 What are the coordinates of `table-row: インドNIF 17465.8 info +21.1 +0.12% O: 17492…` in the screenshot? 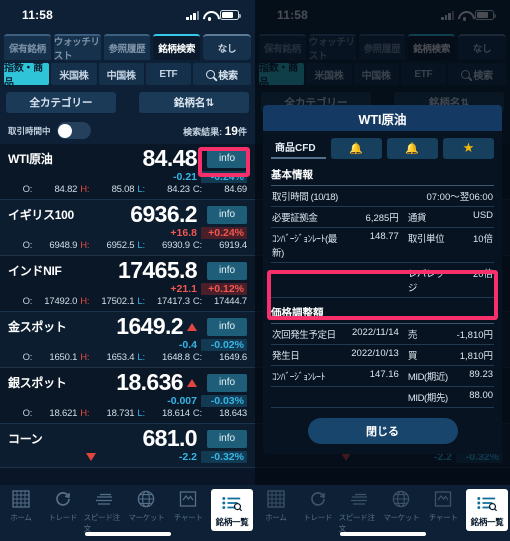 It's located at (127, 284).